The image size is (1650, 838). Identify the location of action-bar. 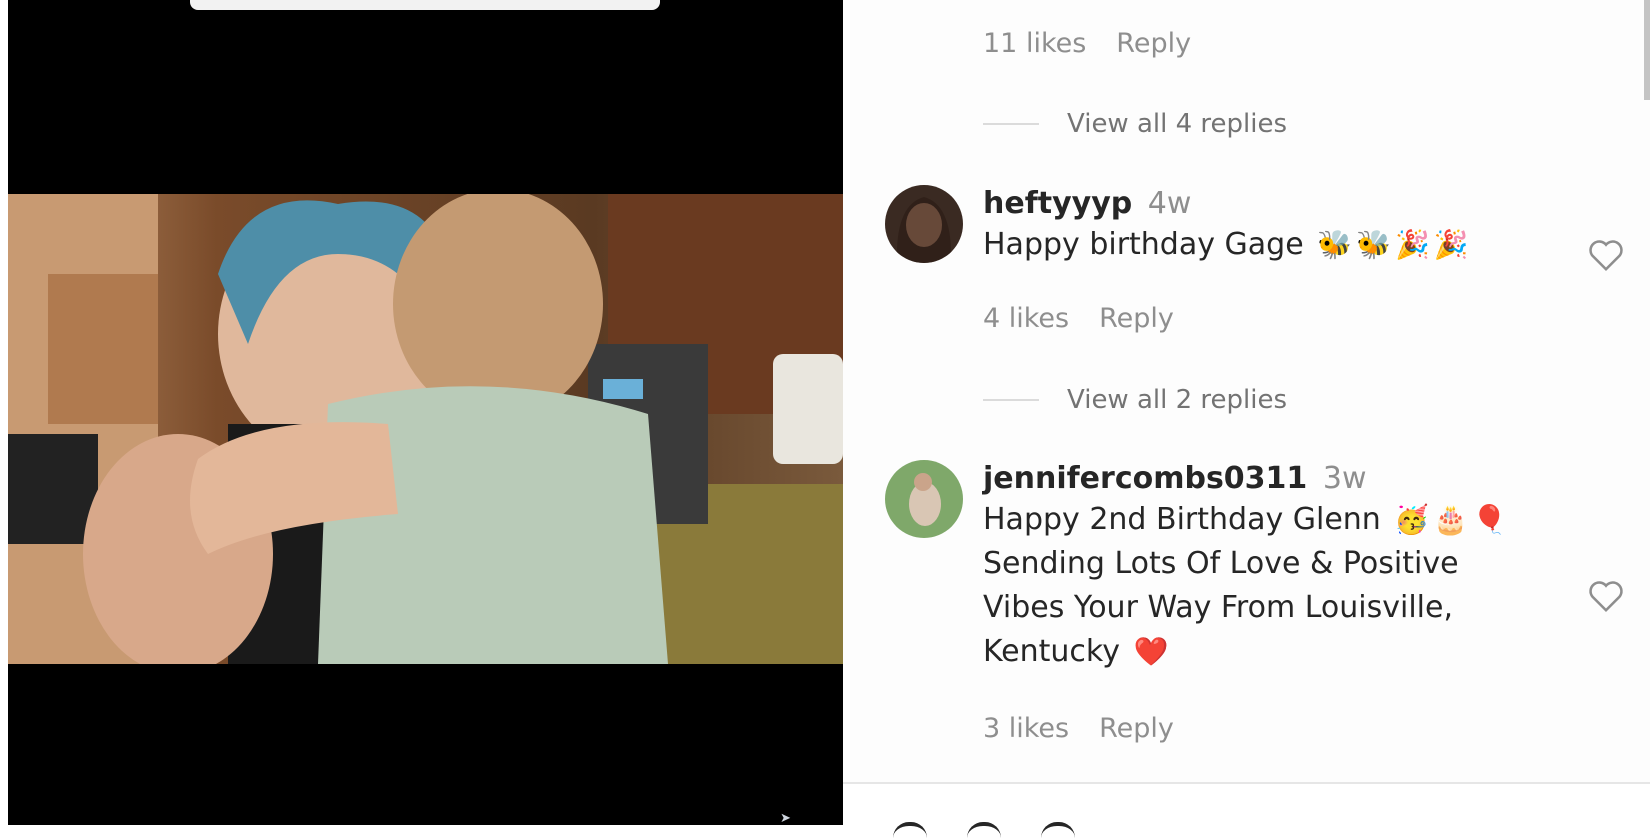
(1246, 804).